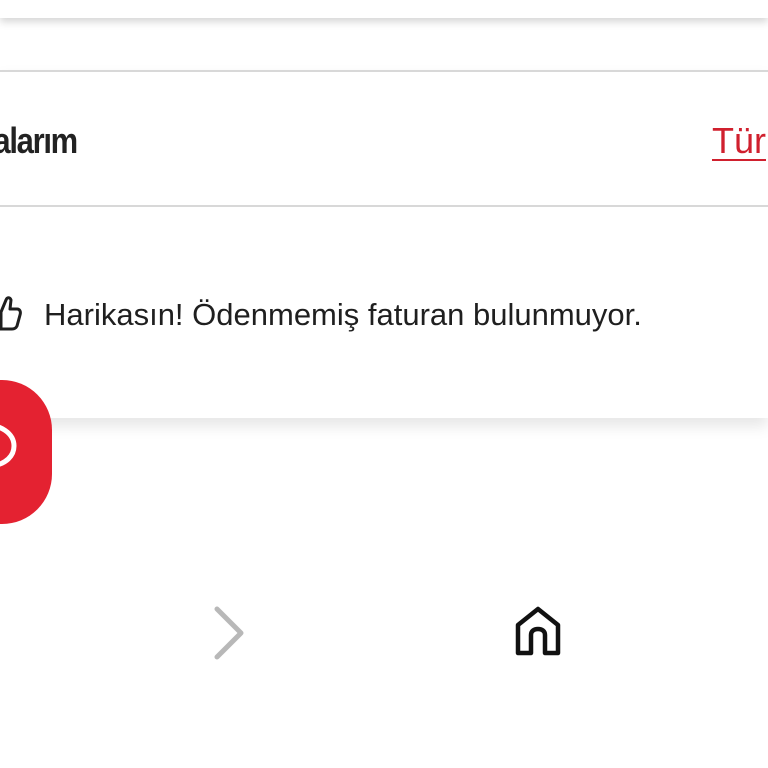 The width and height of the screenshot is (768, 768). I want to click on home-icon, so click(538, 632).